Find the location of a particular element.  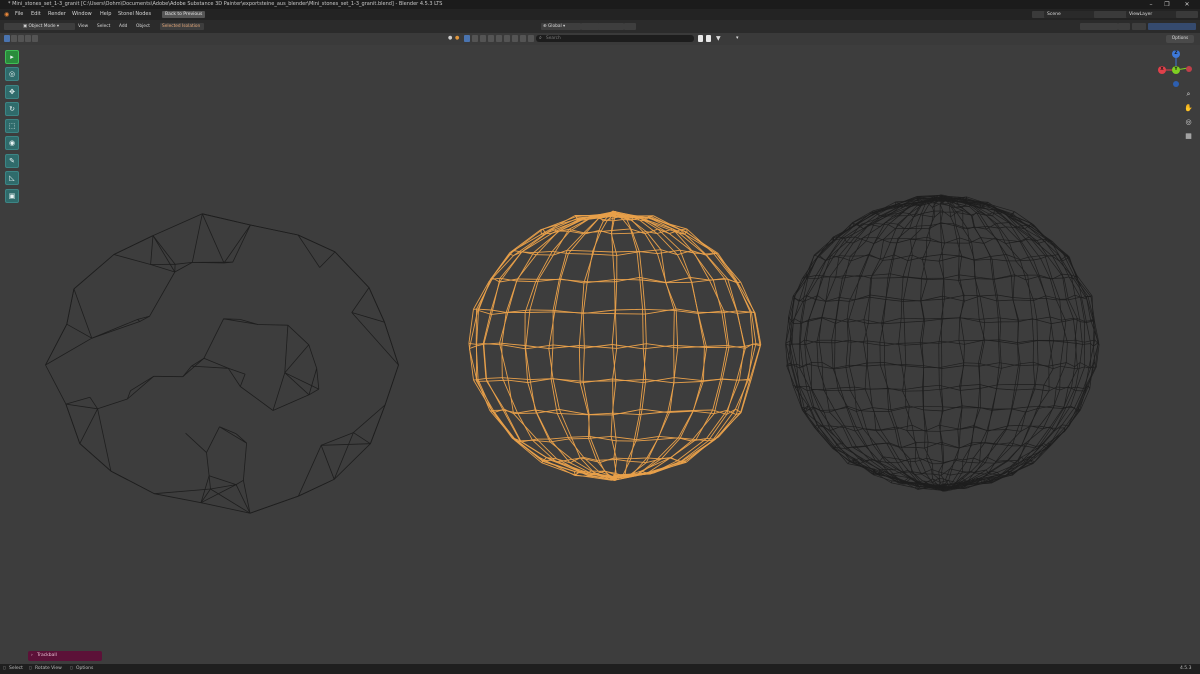

mouse-middle-icon: ▯ is located at coordinates (30, 668).